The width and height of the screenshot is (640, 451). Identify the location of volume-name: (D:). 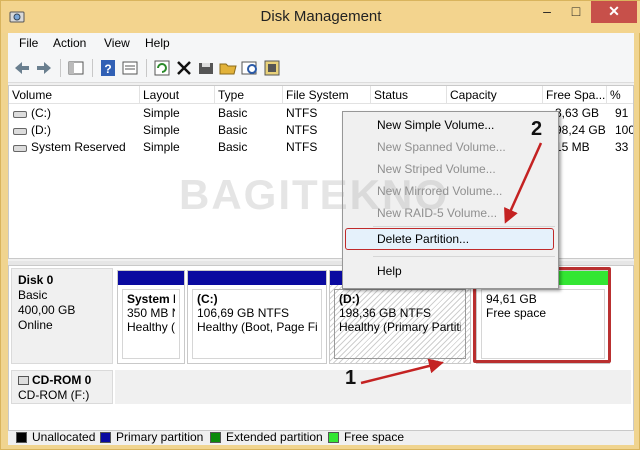
(41, 130).